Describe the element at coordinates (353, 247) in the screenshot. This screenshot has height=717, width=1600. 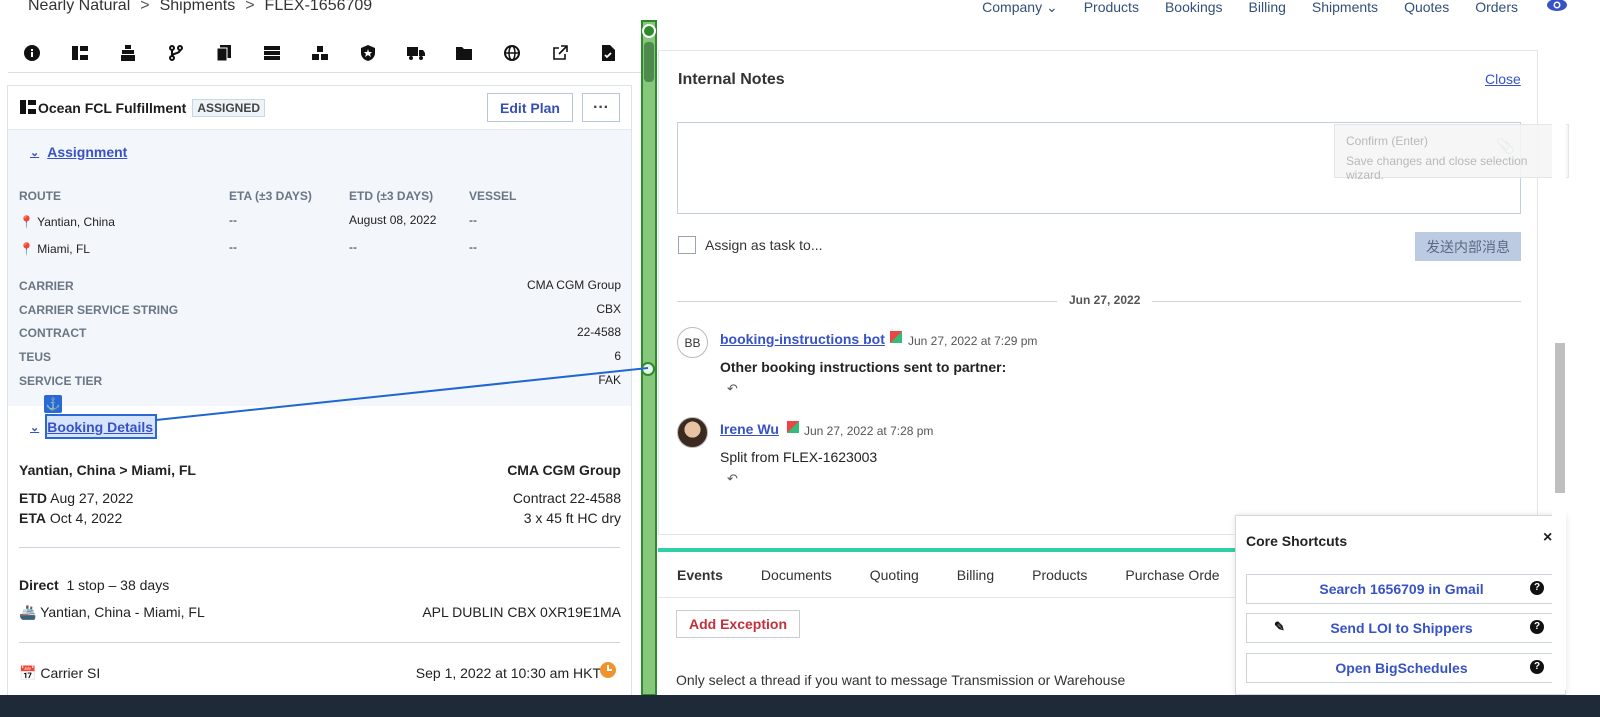
I see `destination-etd: --` at that location.